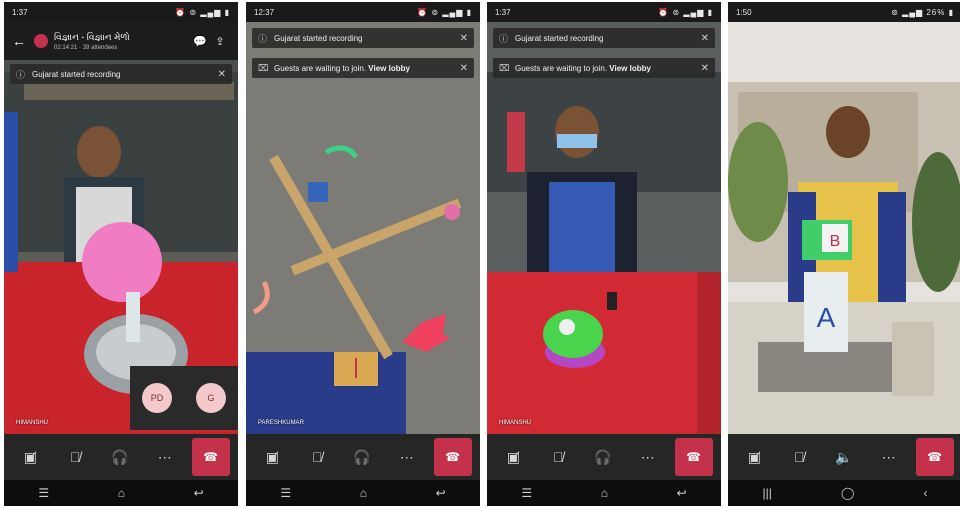  Describe the element at coordinates (121, 12) in the screenshot. I see `status-bar: 1:37 ⏰ ⊚ ▂▄▆ ▮` at that location.